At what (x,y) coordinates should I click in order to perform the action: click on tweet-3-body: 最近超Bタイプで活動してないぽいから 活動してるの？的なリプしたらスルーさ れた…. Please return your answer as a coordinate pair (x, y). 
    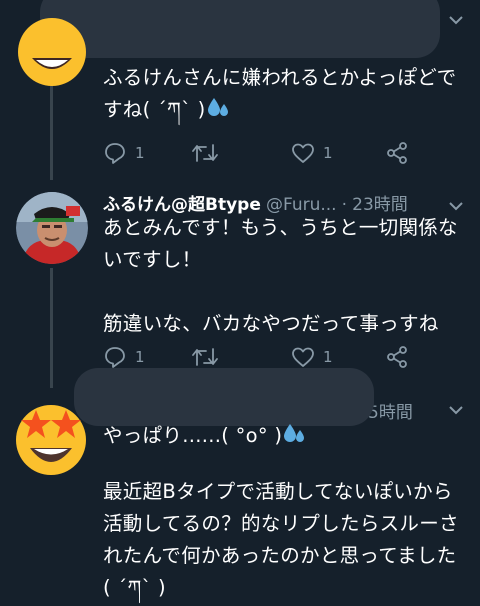
    Looking at the image, I should click on (281, 539).